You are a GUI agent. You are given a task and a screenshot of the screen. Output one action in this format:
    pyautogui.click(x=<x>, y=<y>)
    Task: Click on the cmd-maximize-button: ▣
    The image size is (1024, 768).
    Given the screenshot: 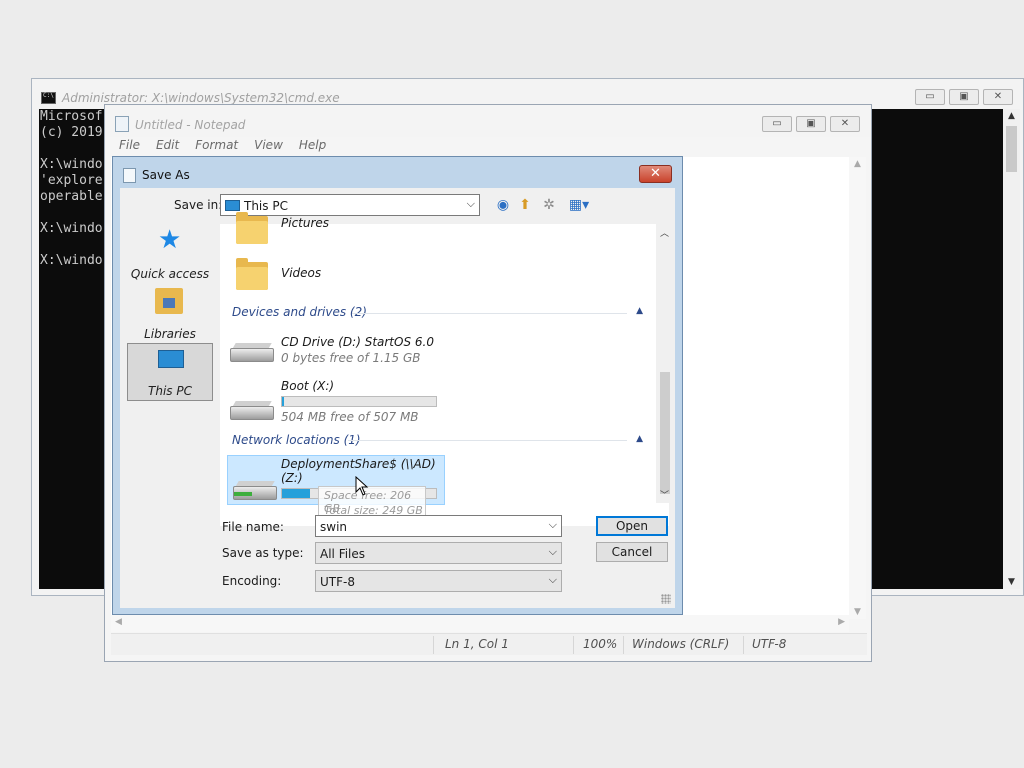 What is the action you would take?
    pyautogui.click(x=964, y=97)
    